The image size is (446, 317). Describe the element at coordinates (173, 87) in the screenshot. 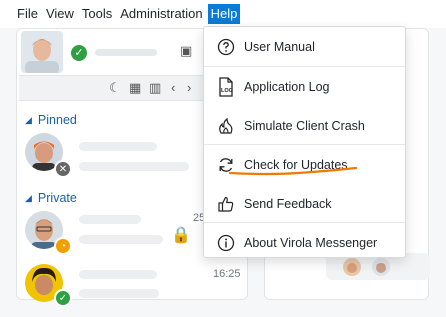

I see `chevron-left-icon: ‹` at that location.